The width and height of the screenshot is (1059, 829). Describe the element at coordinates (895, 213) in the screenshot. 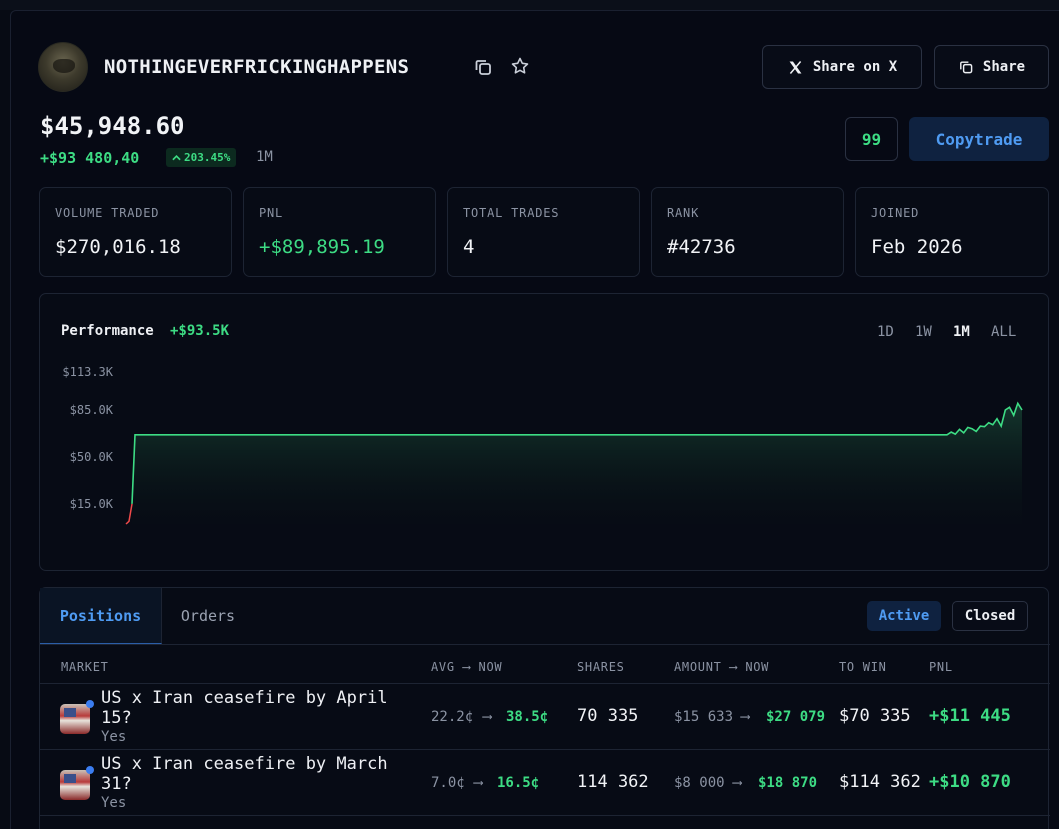

I see `stat-label: JOINED` at that location.